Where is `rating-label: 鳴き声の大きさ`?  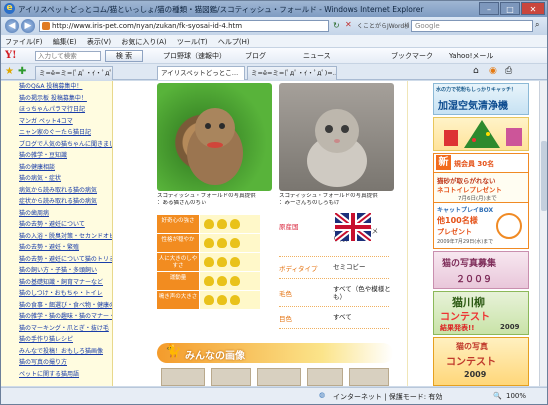
rating-label: 鳴き声の大きさ is located at coordinates (178, 300).